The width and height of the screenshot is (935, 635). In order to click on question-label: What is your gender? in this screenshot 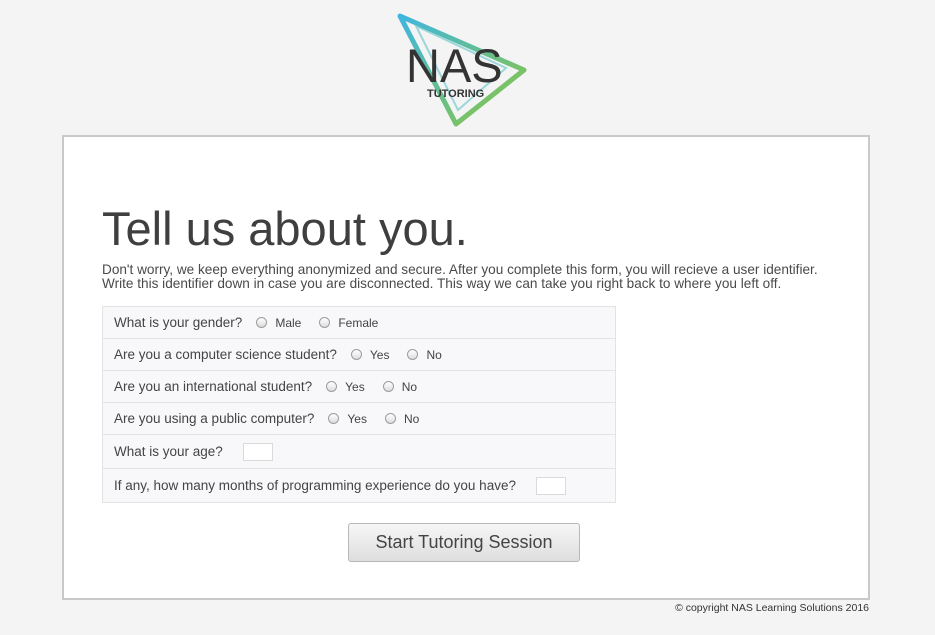, I will do `click(178, 322)`.